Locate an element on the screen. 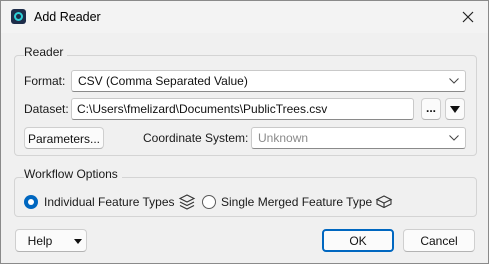  dataset-menu-button is located at coordinates (455, 109).